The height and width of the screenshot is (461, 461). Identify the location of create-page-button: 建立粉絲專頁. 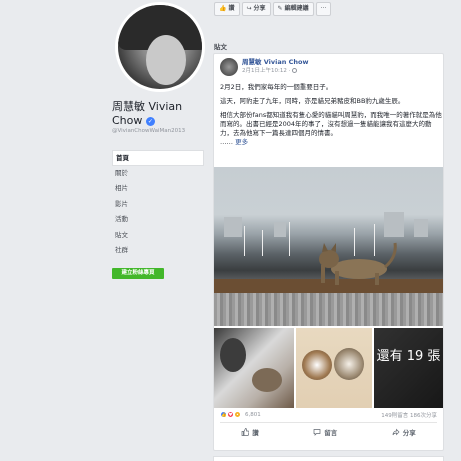
(138, 273).